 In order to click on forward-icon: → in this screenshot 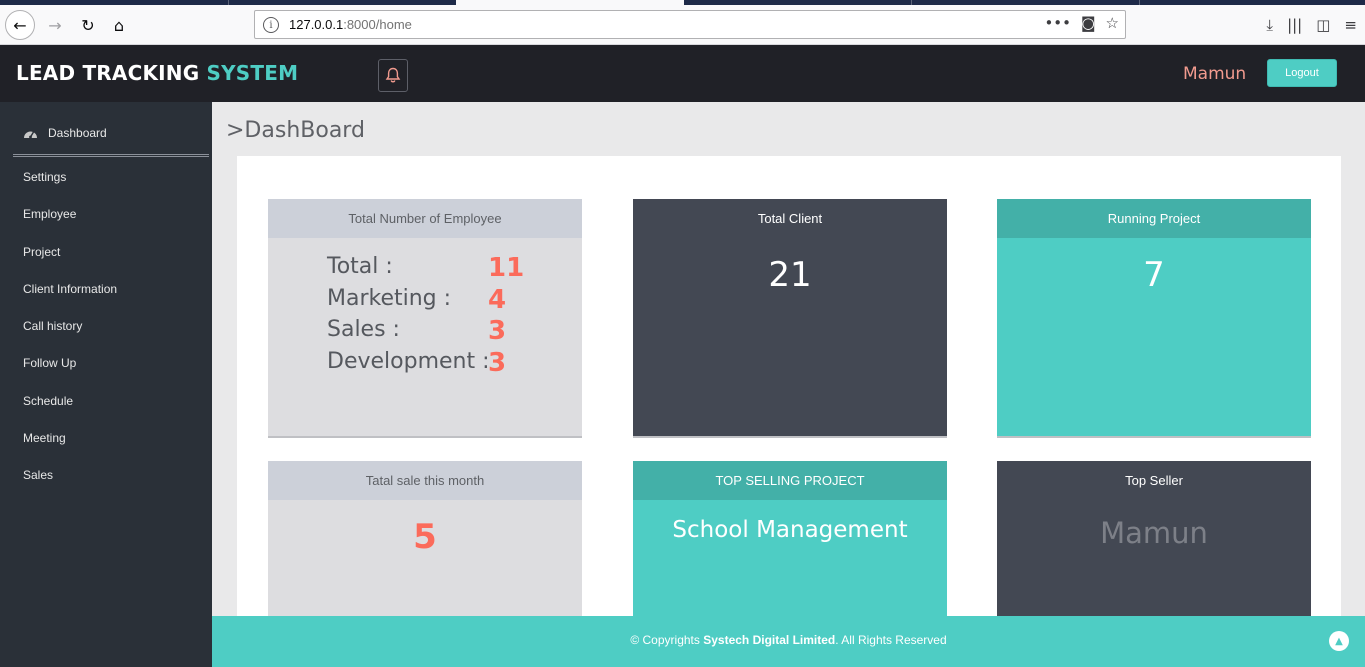, I will do `click(55, 25)`.